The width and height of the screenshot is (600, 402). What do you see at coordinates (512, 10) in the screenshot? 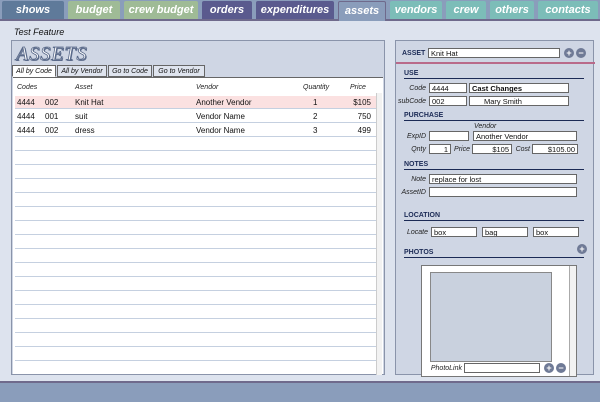
I see `tab-others: others` at bounding box center [512, 10].